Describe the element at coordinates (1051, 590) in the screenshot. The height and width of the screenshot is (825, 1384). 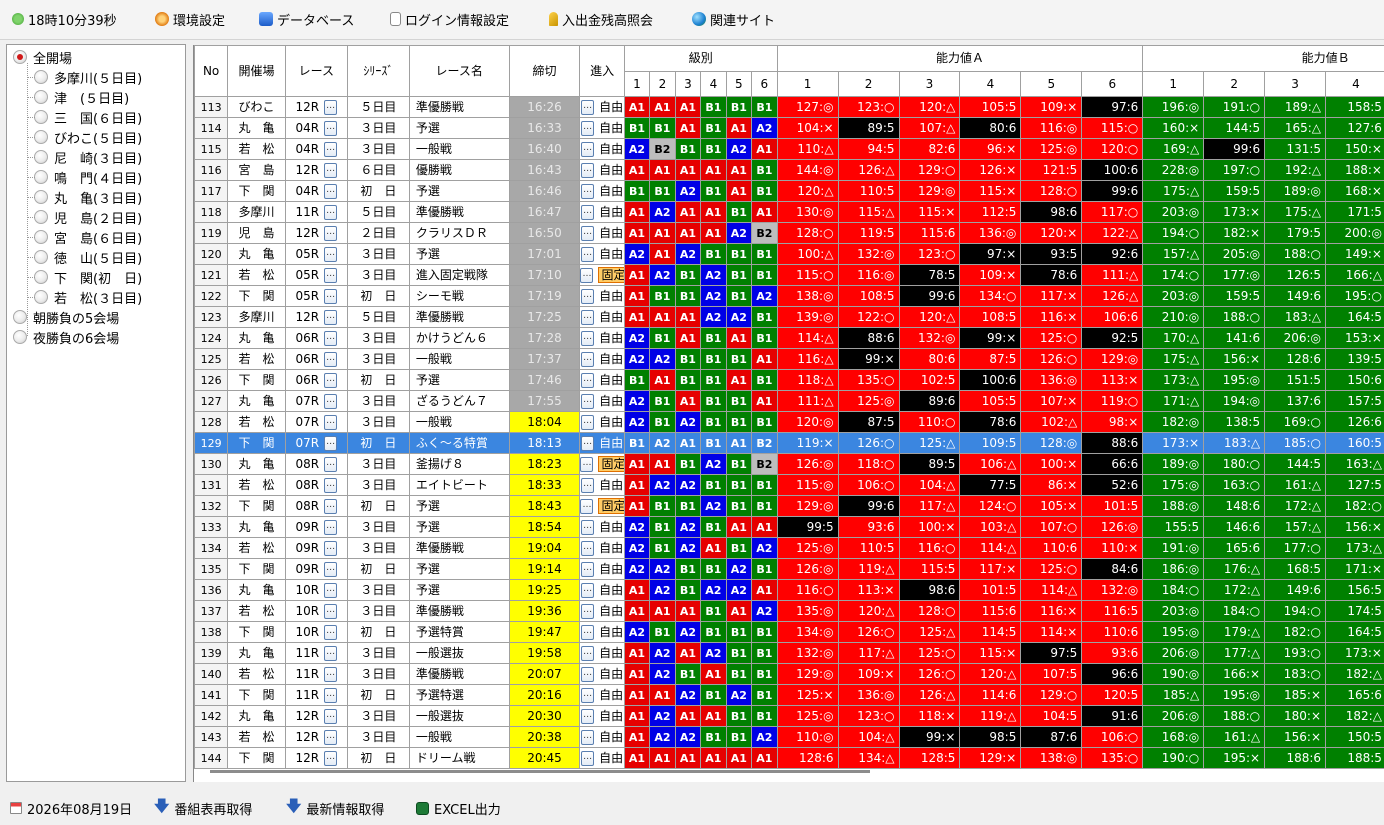
I see `ability-a-cell: 114:△` at that location.